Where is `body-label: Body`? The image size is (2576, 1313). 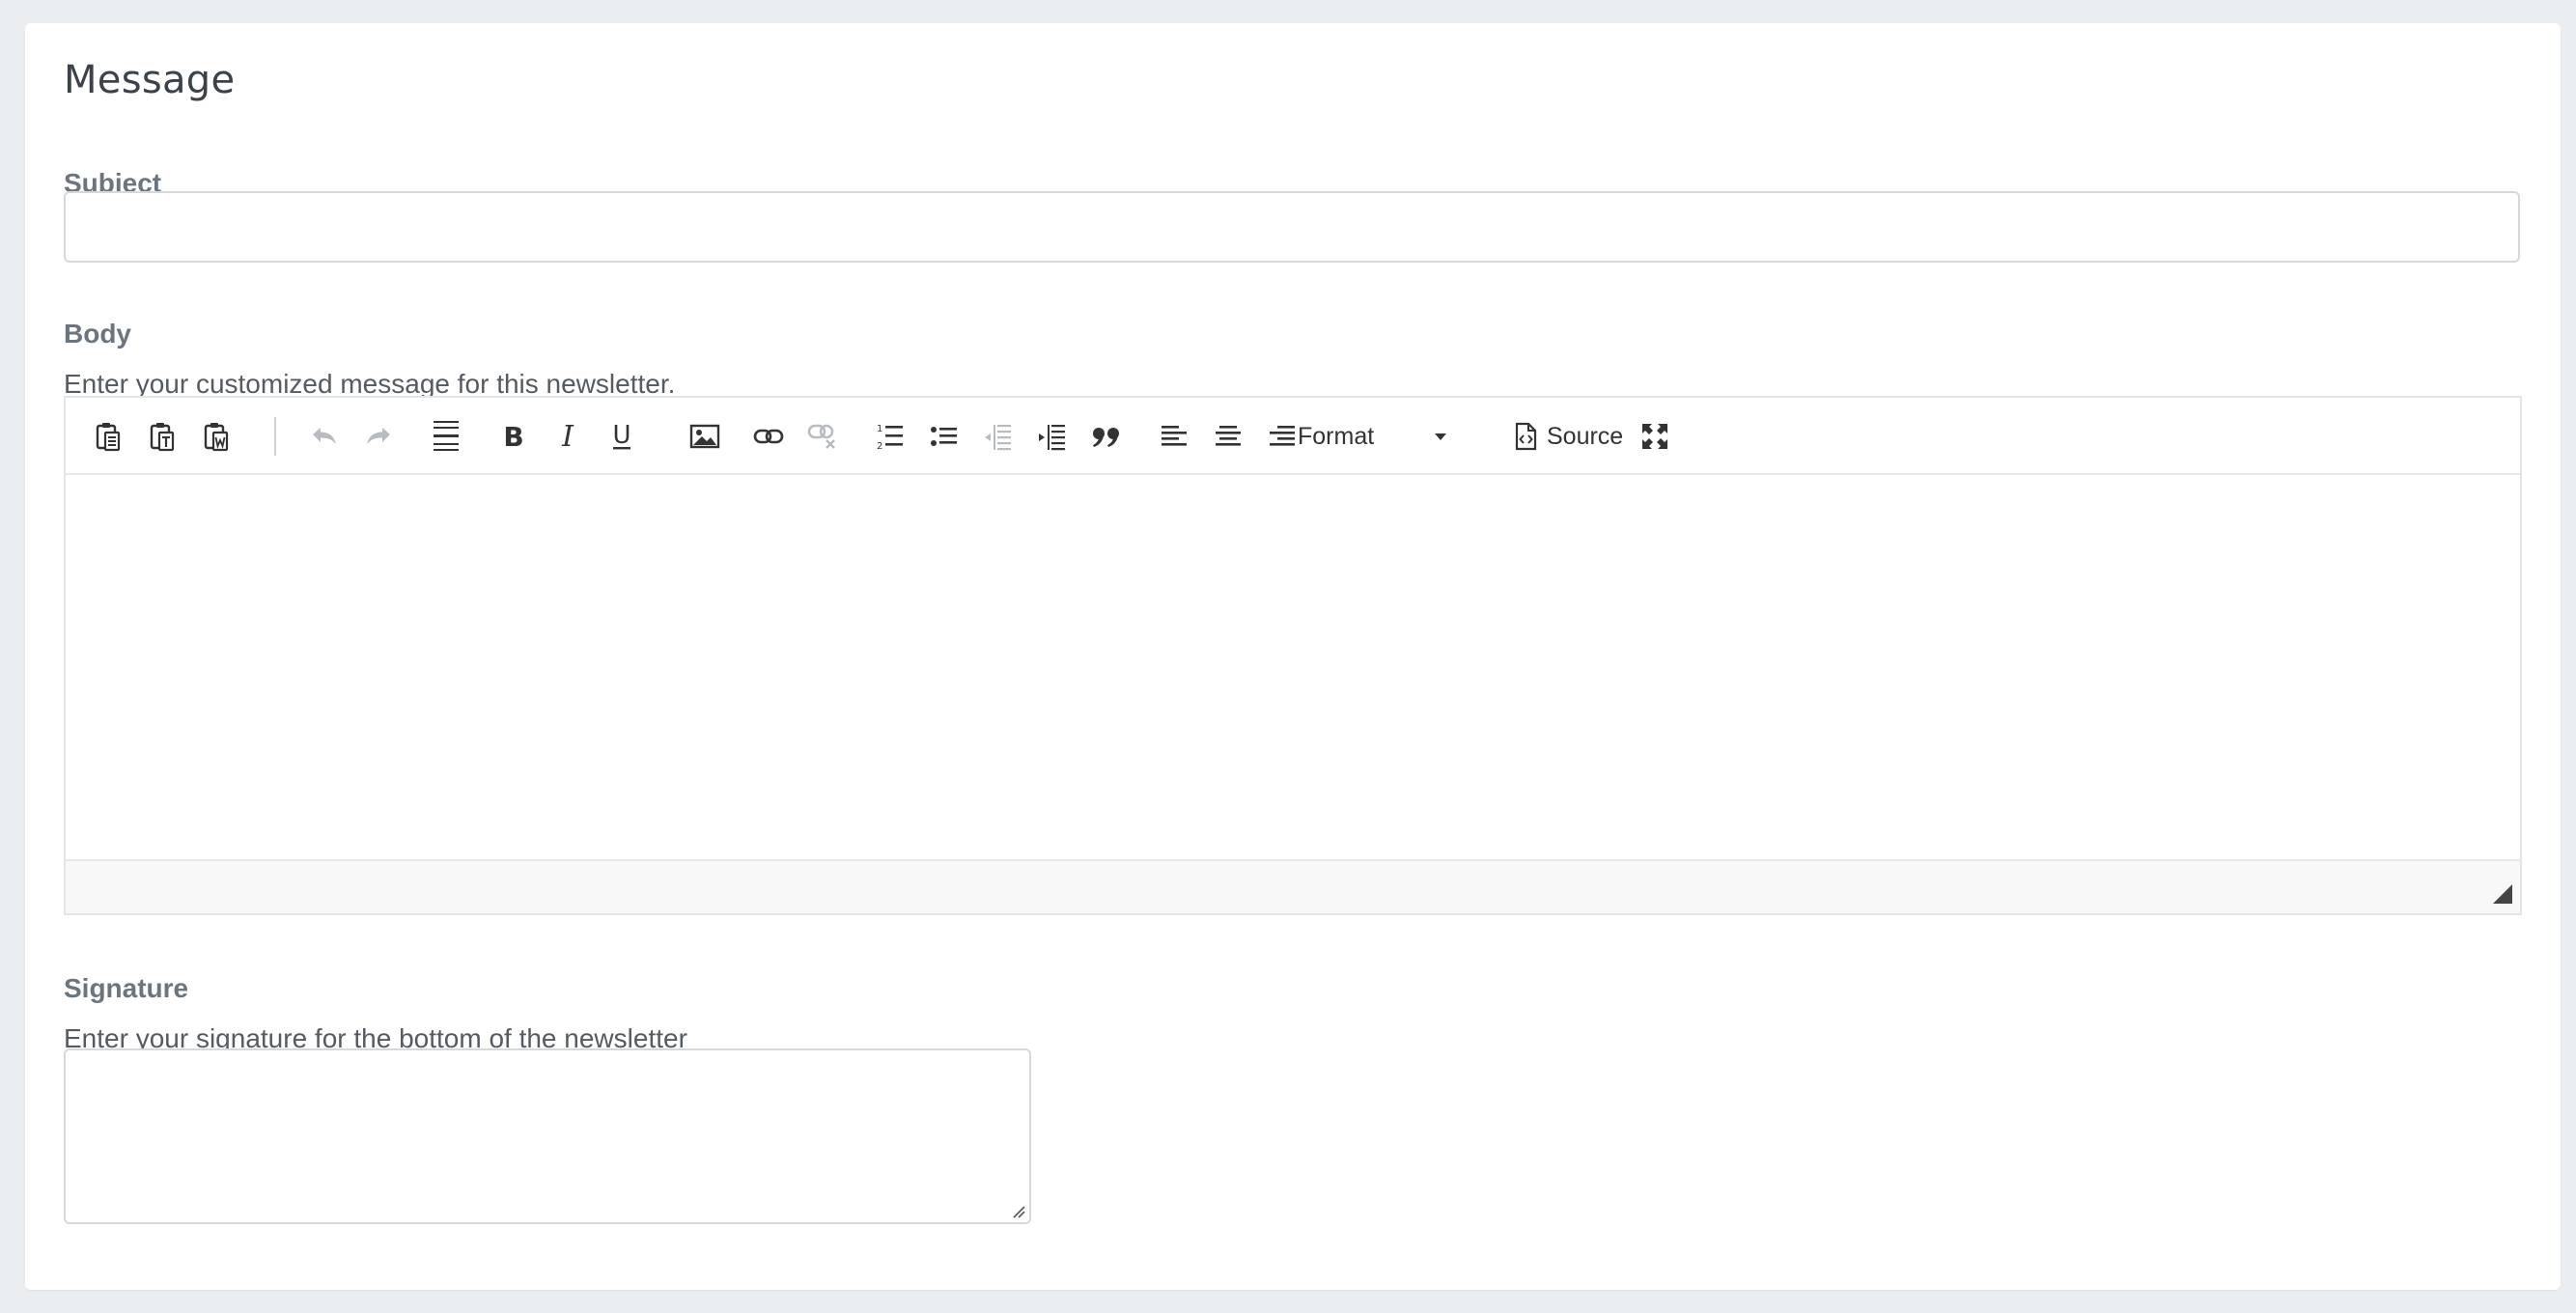
body-label: Body is located at coordinates (98, 334).